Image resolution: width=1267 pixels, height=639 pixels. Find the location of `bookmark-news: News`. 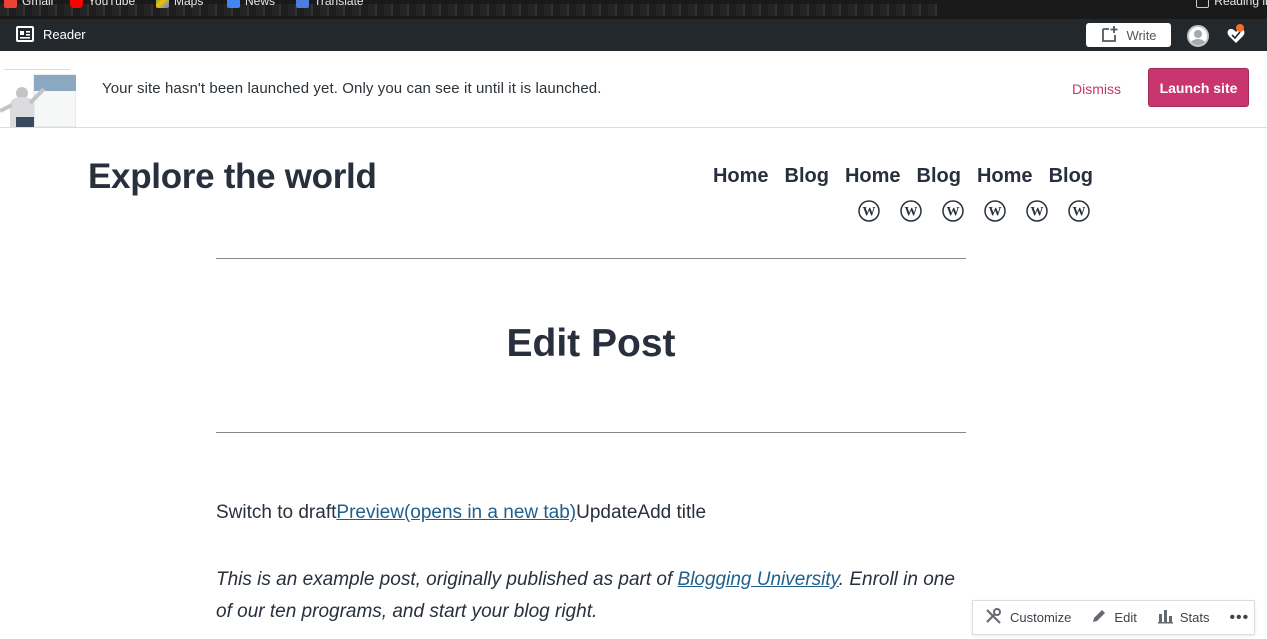

bookmark-news: News is located at coordinates (251, 4).